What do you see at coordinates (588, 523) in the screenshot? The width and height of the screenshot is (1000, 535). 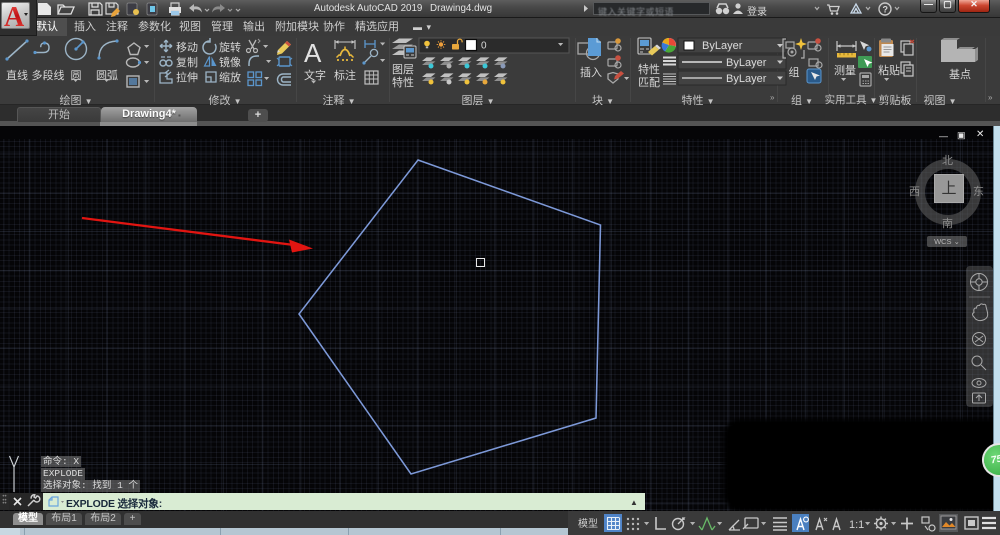 I see `svg-text: 模型` at bounding box center [588, 523].